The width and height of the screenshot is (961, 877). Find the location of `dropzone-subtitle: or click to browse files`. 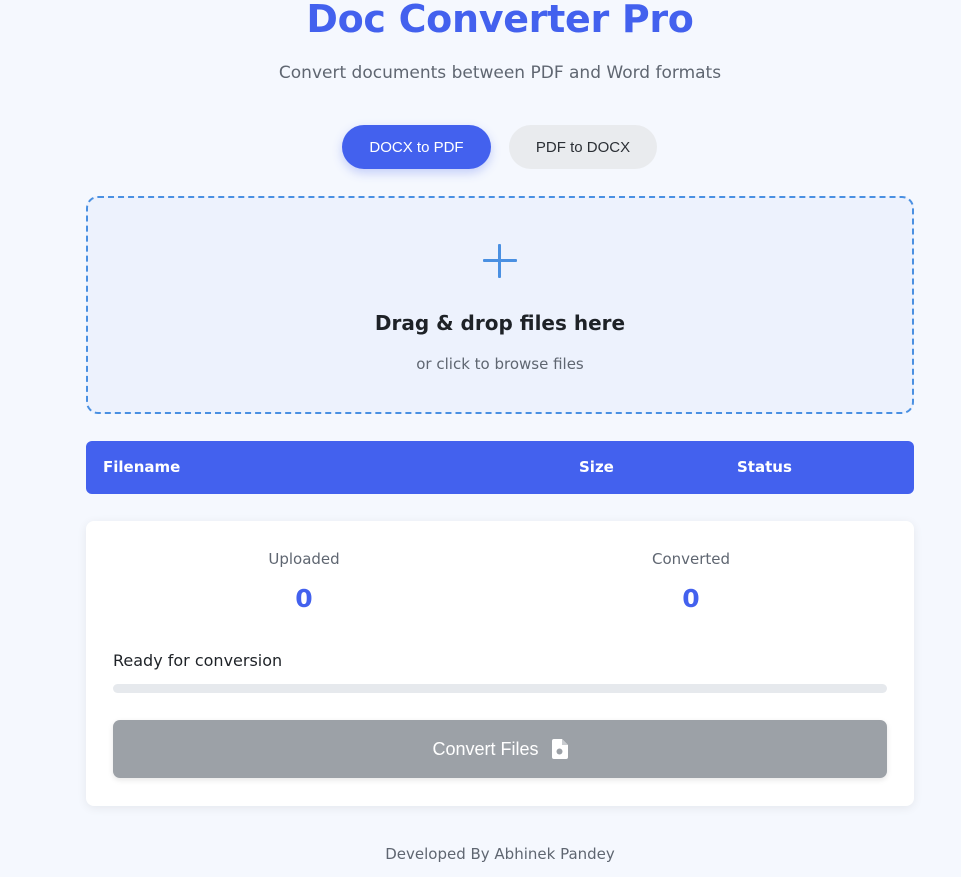

dropzone-subtitle: or click to browse files is located at coordinates (500, 364).